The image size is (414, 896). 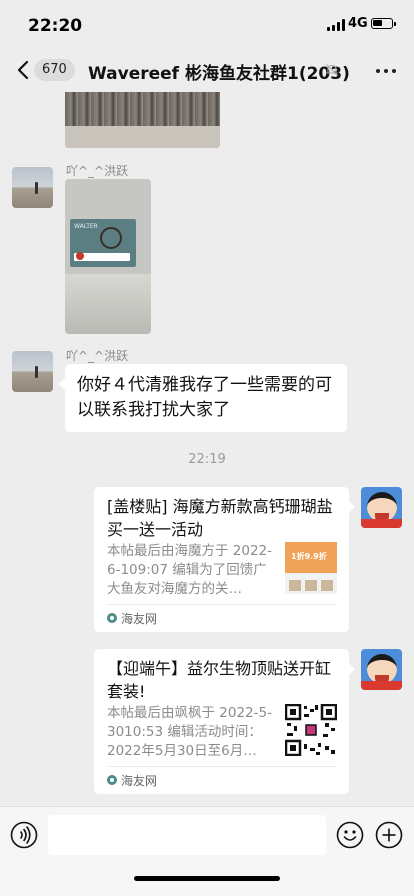 What do you see at coordinates (336, 25) in the screenshot?
I see `signal-icon` at bounding box center [336, 25].